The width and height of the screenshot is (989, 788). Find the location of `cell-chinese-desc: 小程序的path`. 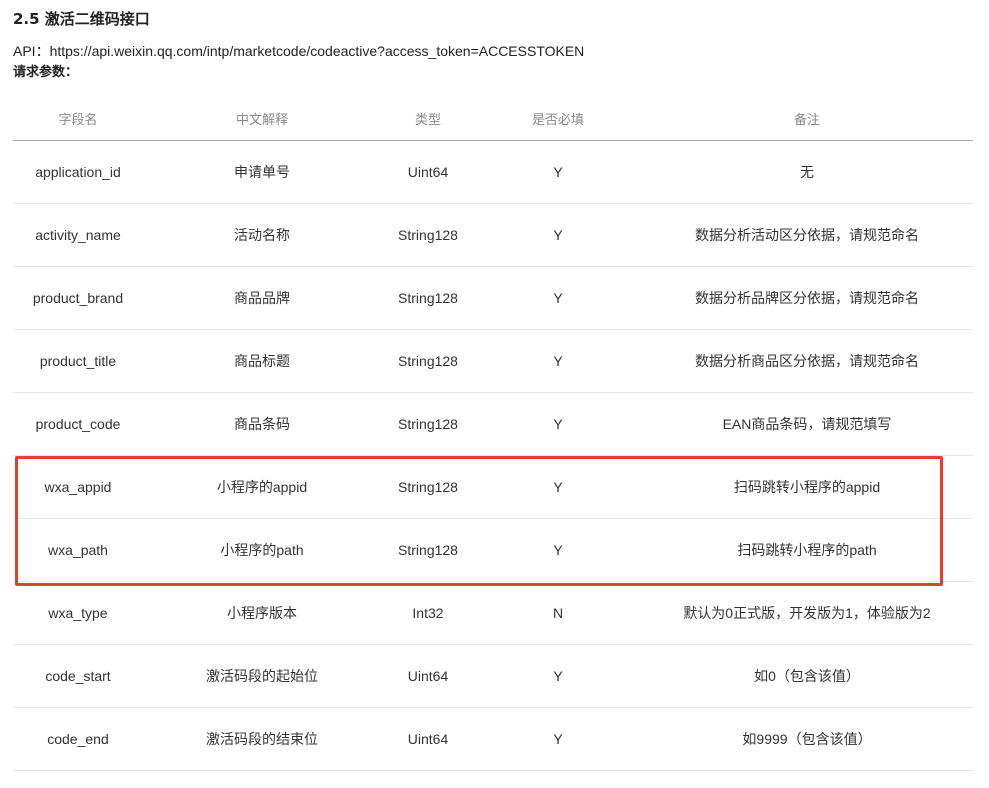

cell-chinese-desc: 小程序的path is located at coordinates (262, 550).